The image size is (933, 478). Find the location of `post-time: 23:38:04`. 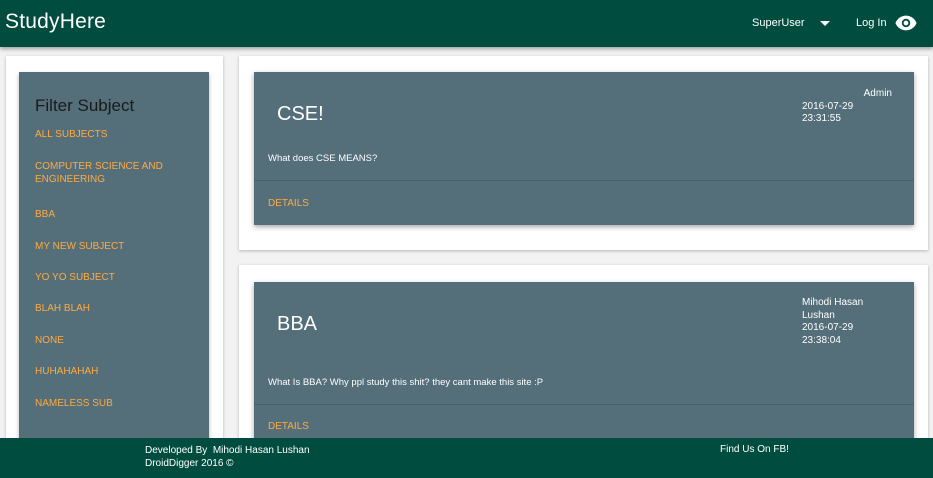

post-time: 23:38:04 is located at coordinates (821, 340).